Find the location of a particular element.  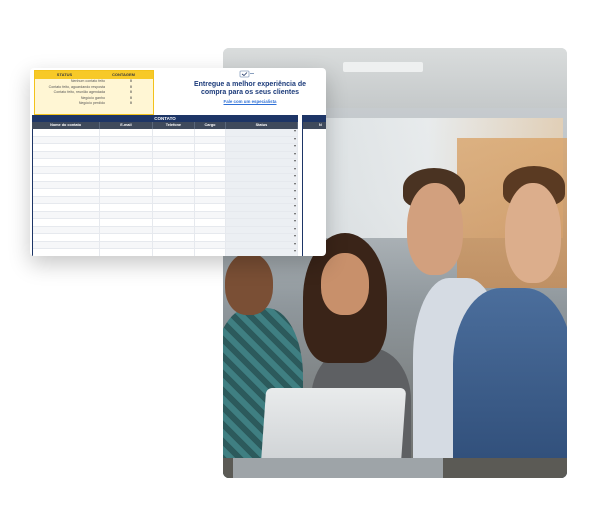

status-row: Negócio perdido 0 is located at coordinates (94, 104).